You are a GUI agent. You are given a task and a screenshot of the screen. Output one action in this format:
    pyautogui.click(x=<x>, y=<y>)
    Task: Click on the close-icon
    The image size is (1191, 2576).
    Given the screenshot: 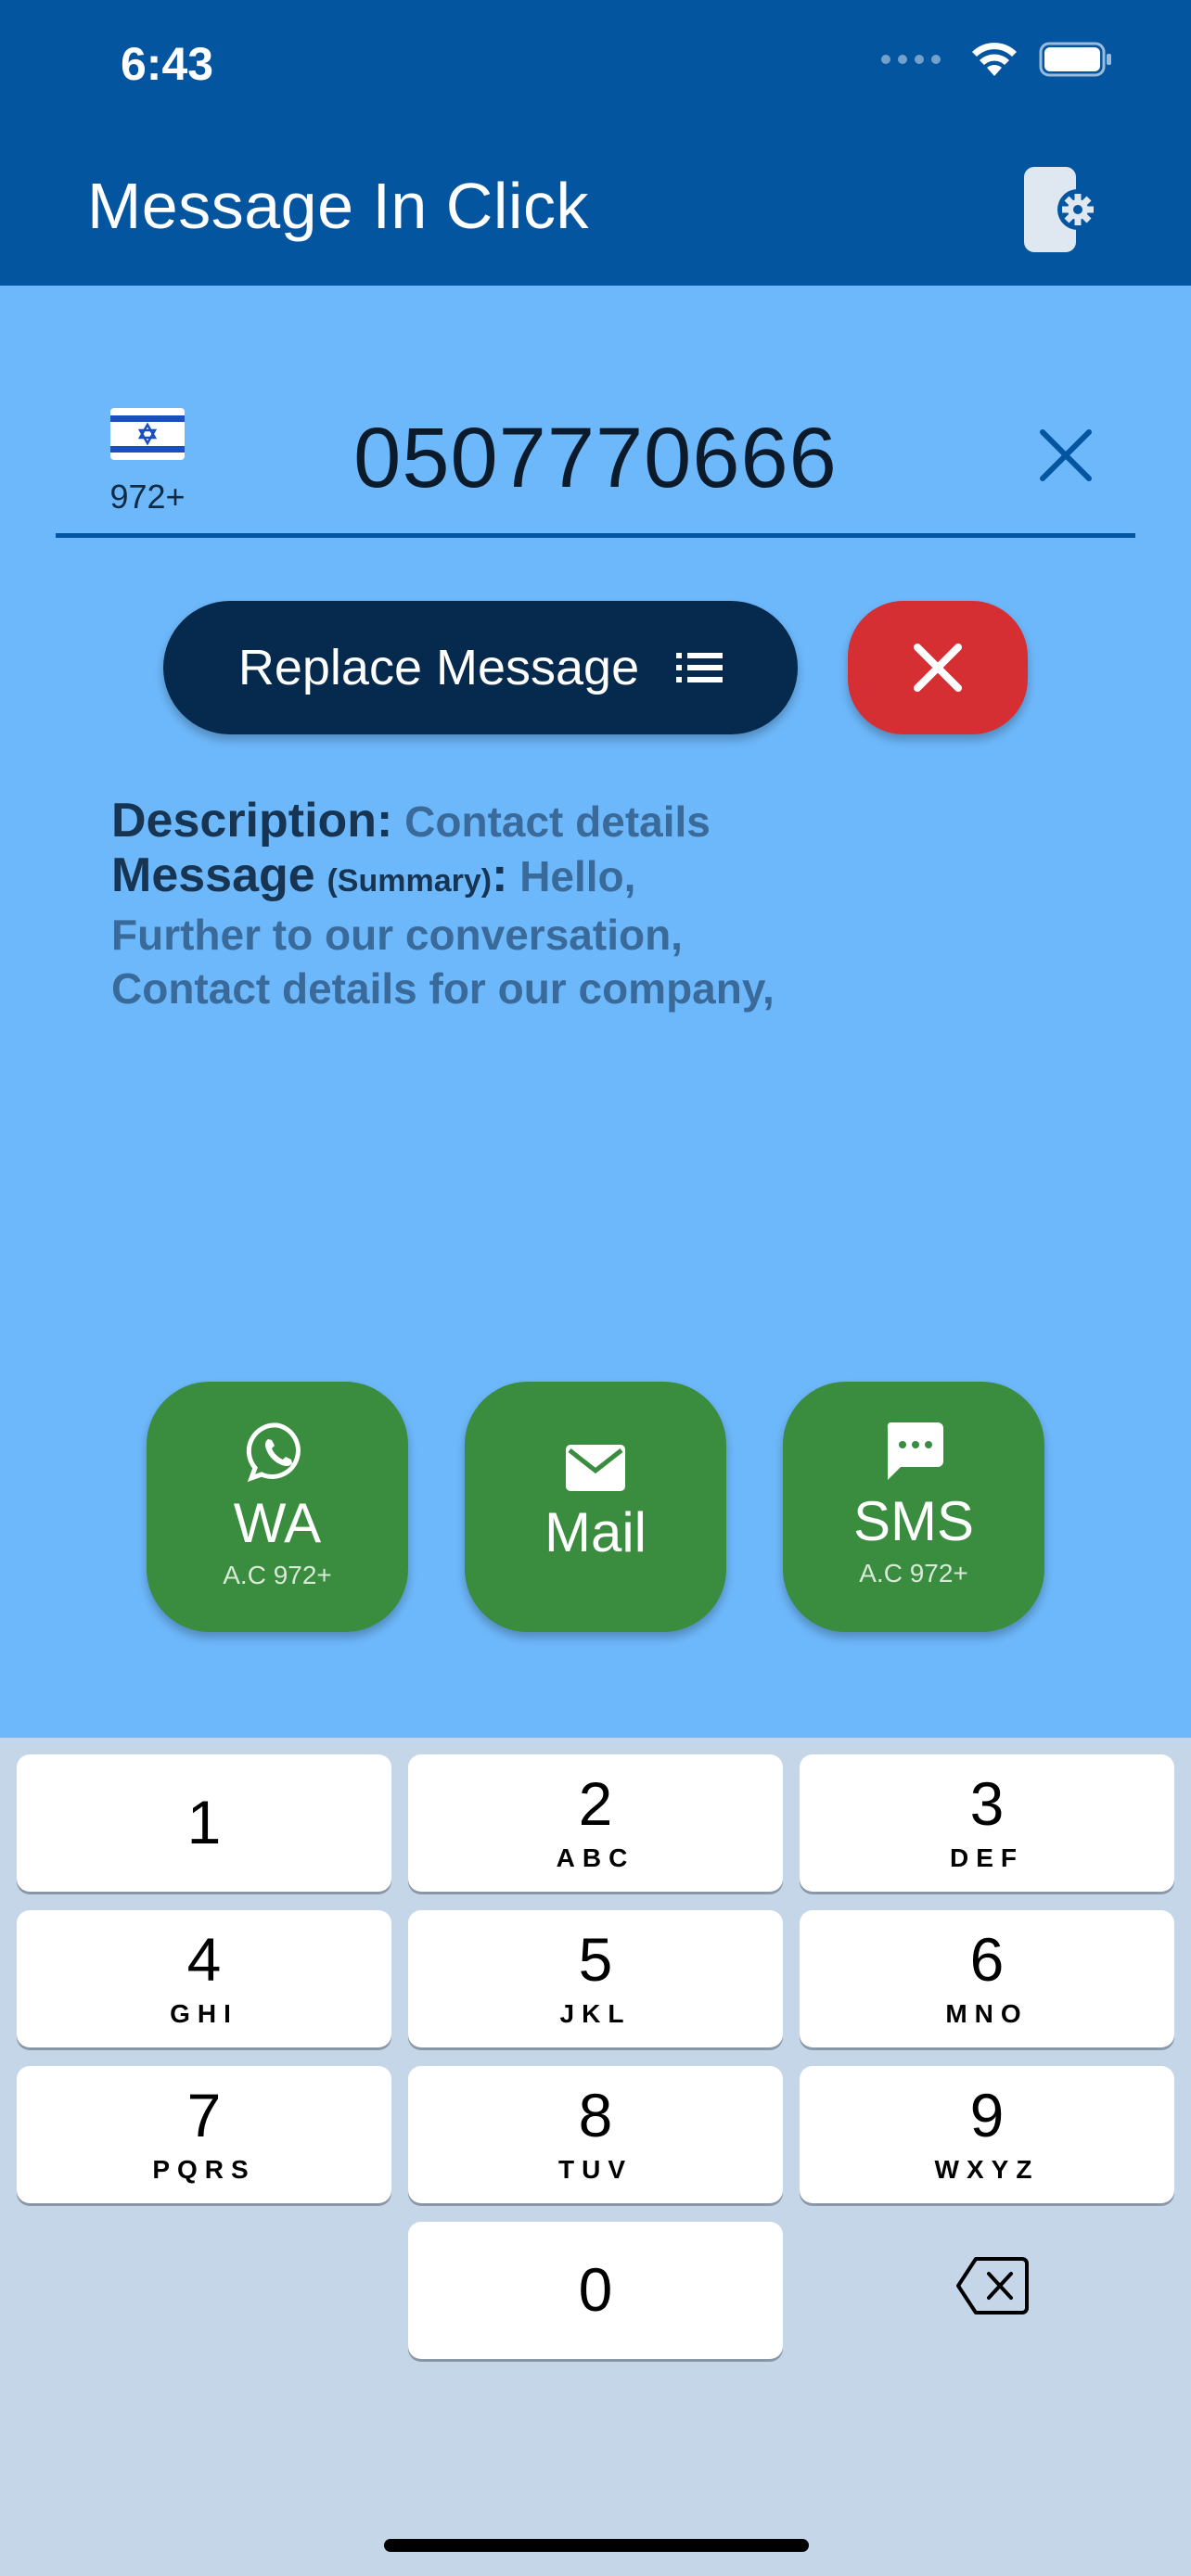 What is the action you would take?
    pyautogui.click(x=938, y=668)
    